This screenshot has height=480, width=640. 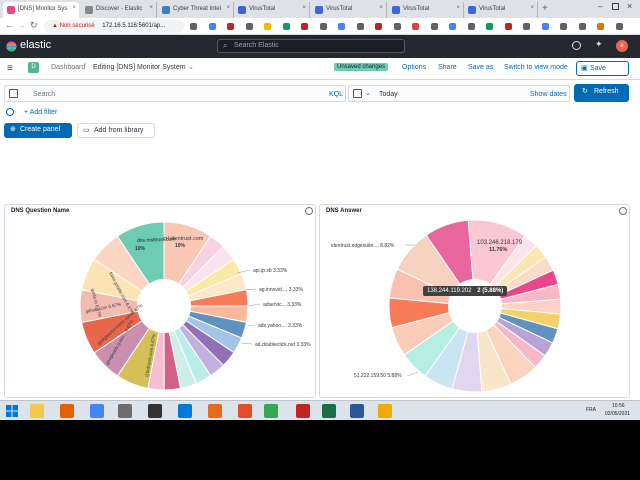 What do you see at coordinates (303, 411) in the screenshot?
I see `tools-icon` at bounding box center [303, 411].